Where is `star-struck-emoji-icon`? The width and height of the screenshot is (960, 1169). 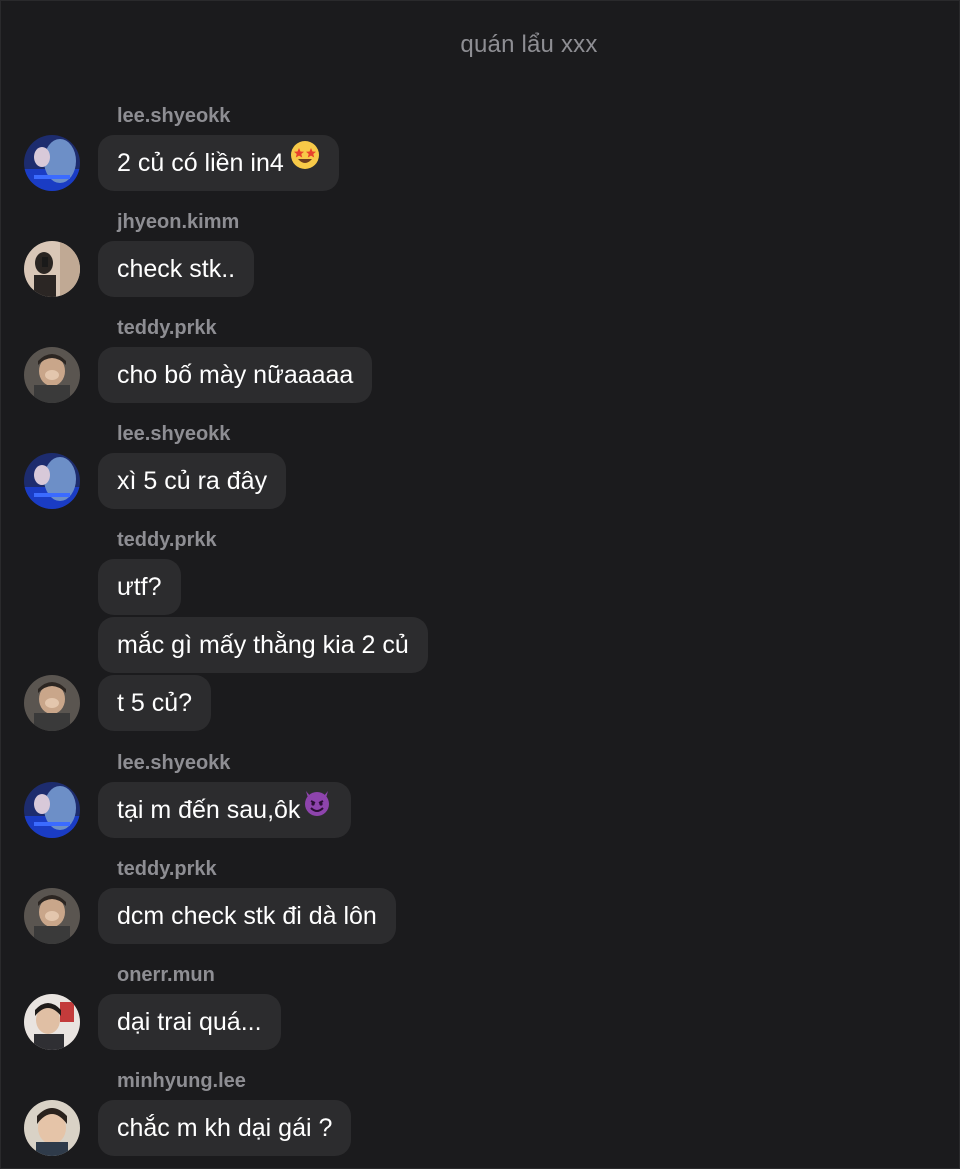
star-struck-emoji-icon is located at coordinates (305, 162).